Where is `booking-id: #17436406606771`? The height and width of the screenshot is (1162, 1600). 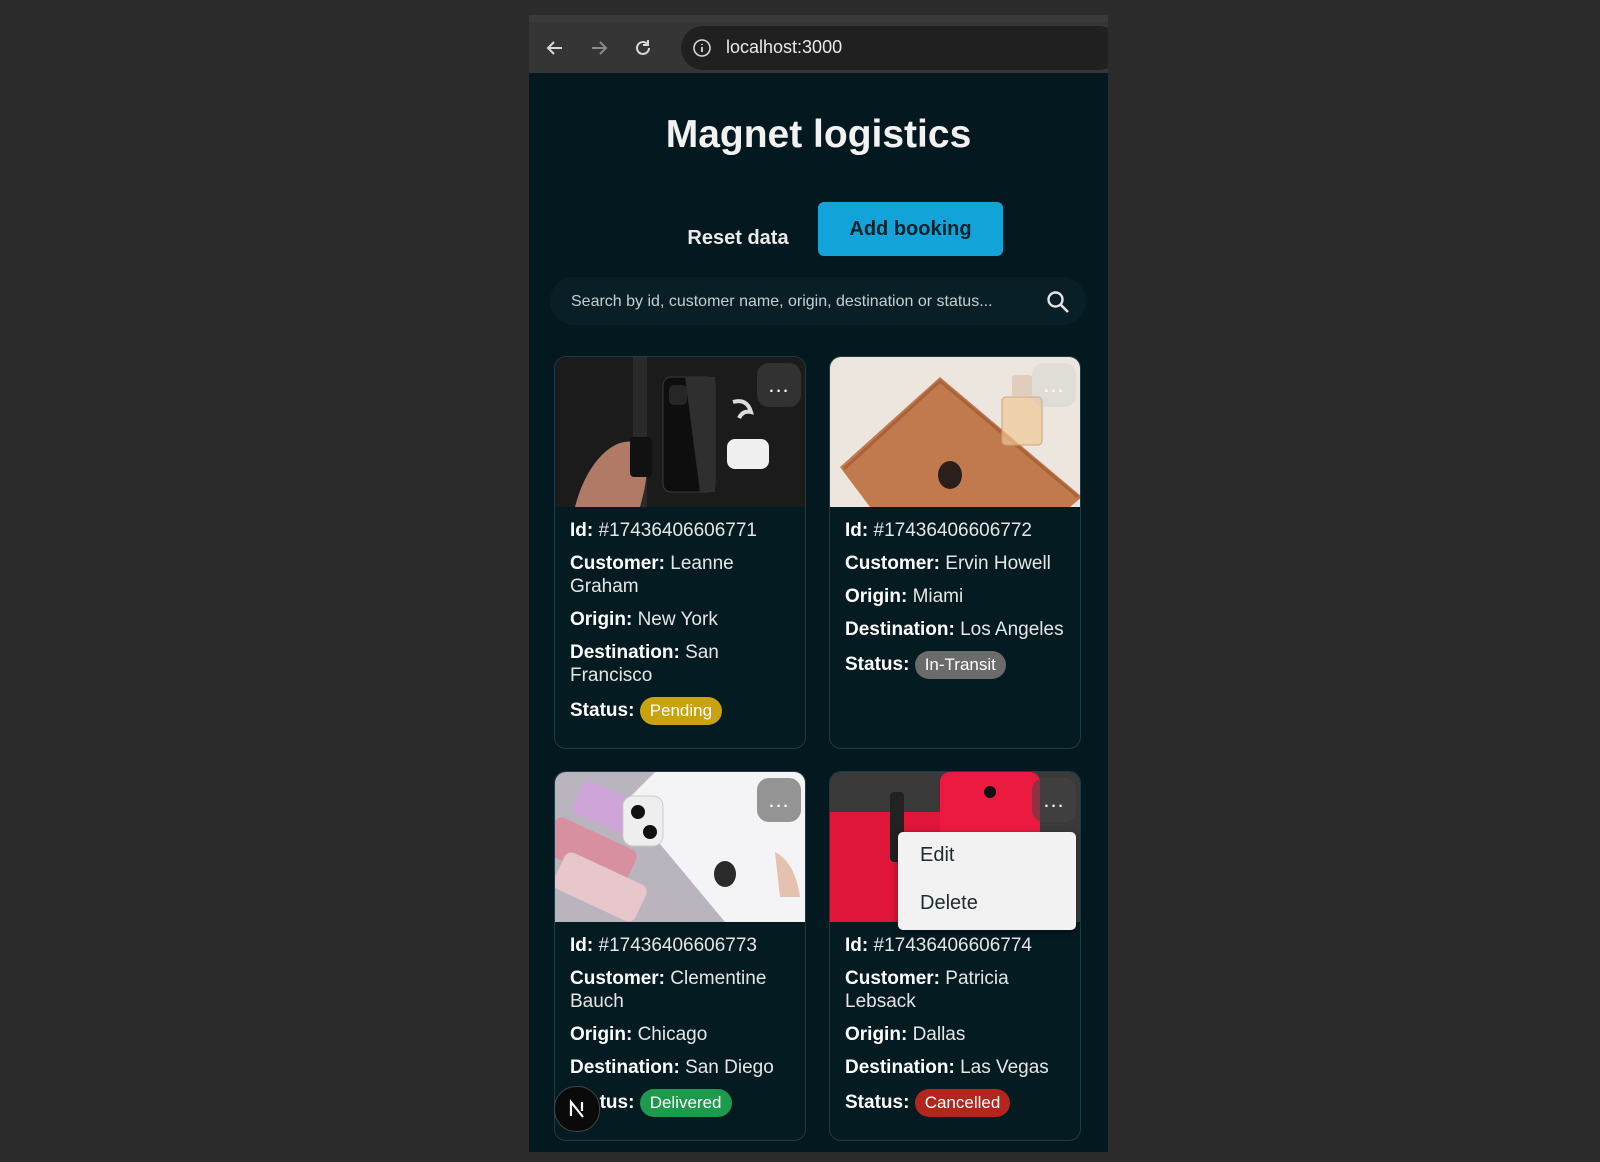
booking-id: #17436406606771 is located at coordinates (678, 530).